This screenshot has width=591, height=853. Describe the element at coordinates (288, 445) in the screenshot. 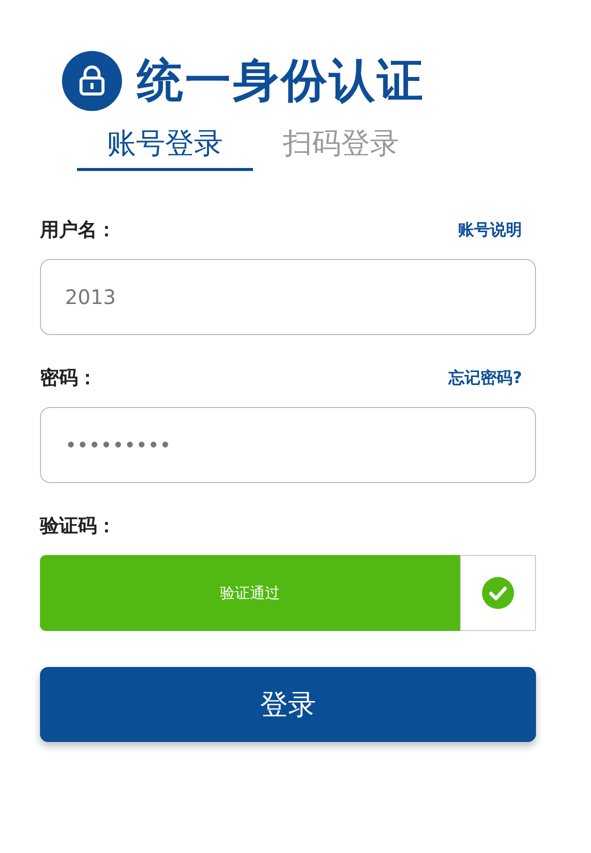

I see `input-field: •••••••••` at that location.